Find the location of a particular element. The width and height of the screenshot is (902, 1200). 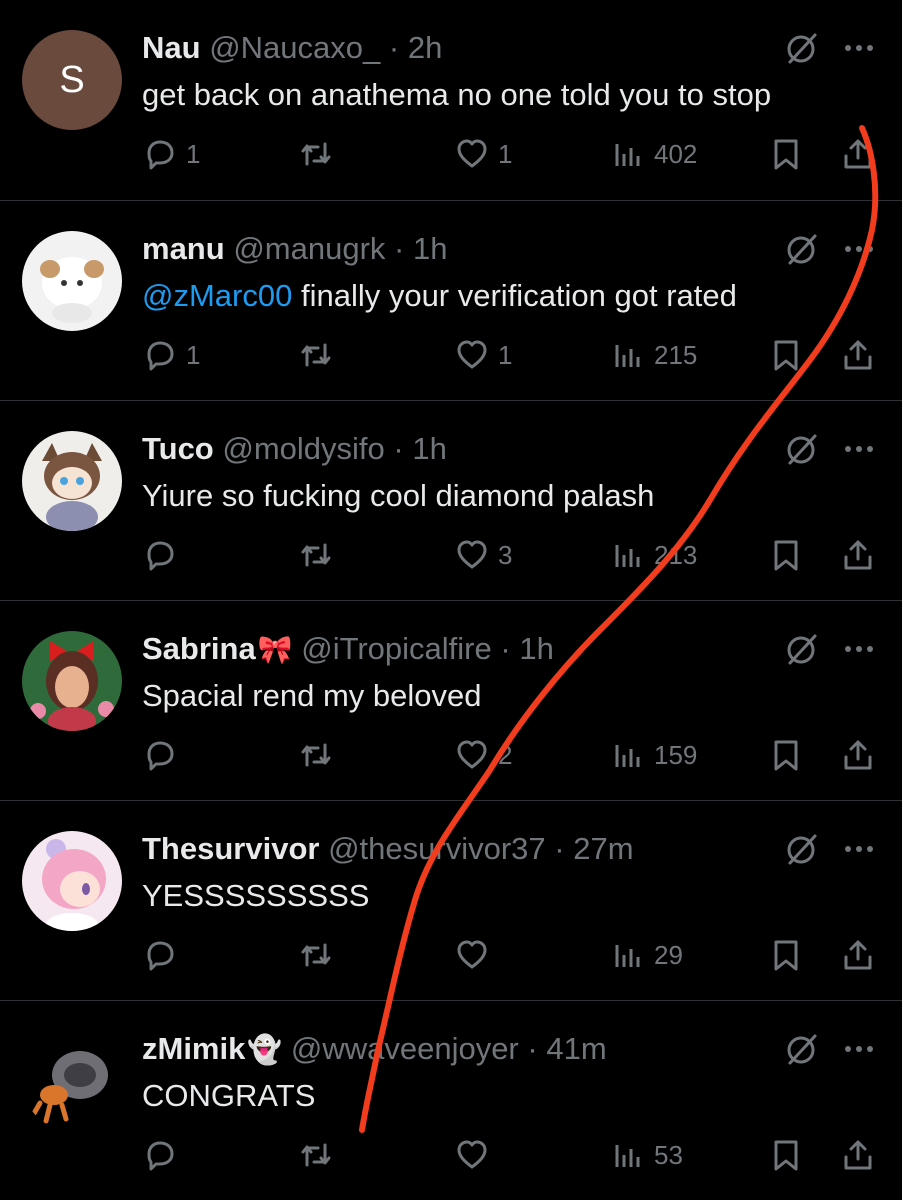

action-bar: 1 1 402 is located at coordinates (451, 154).